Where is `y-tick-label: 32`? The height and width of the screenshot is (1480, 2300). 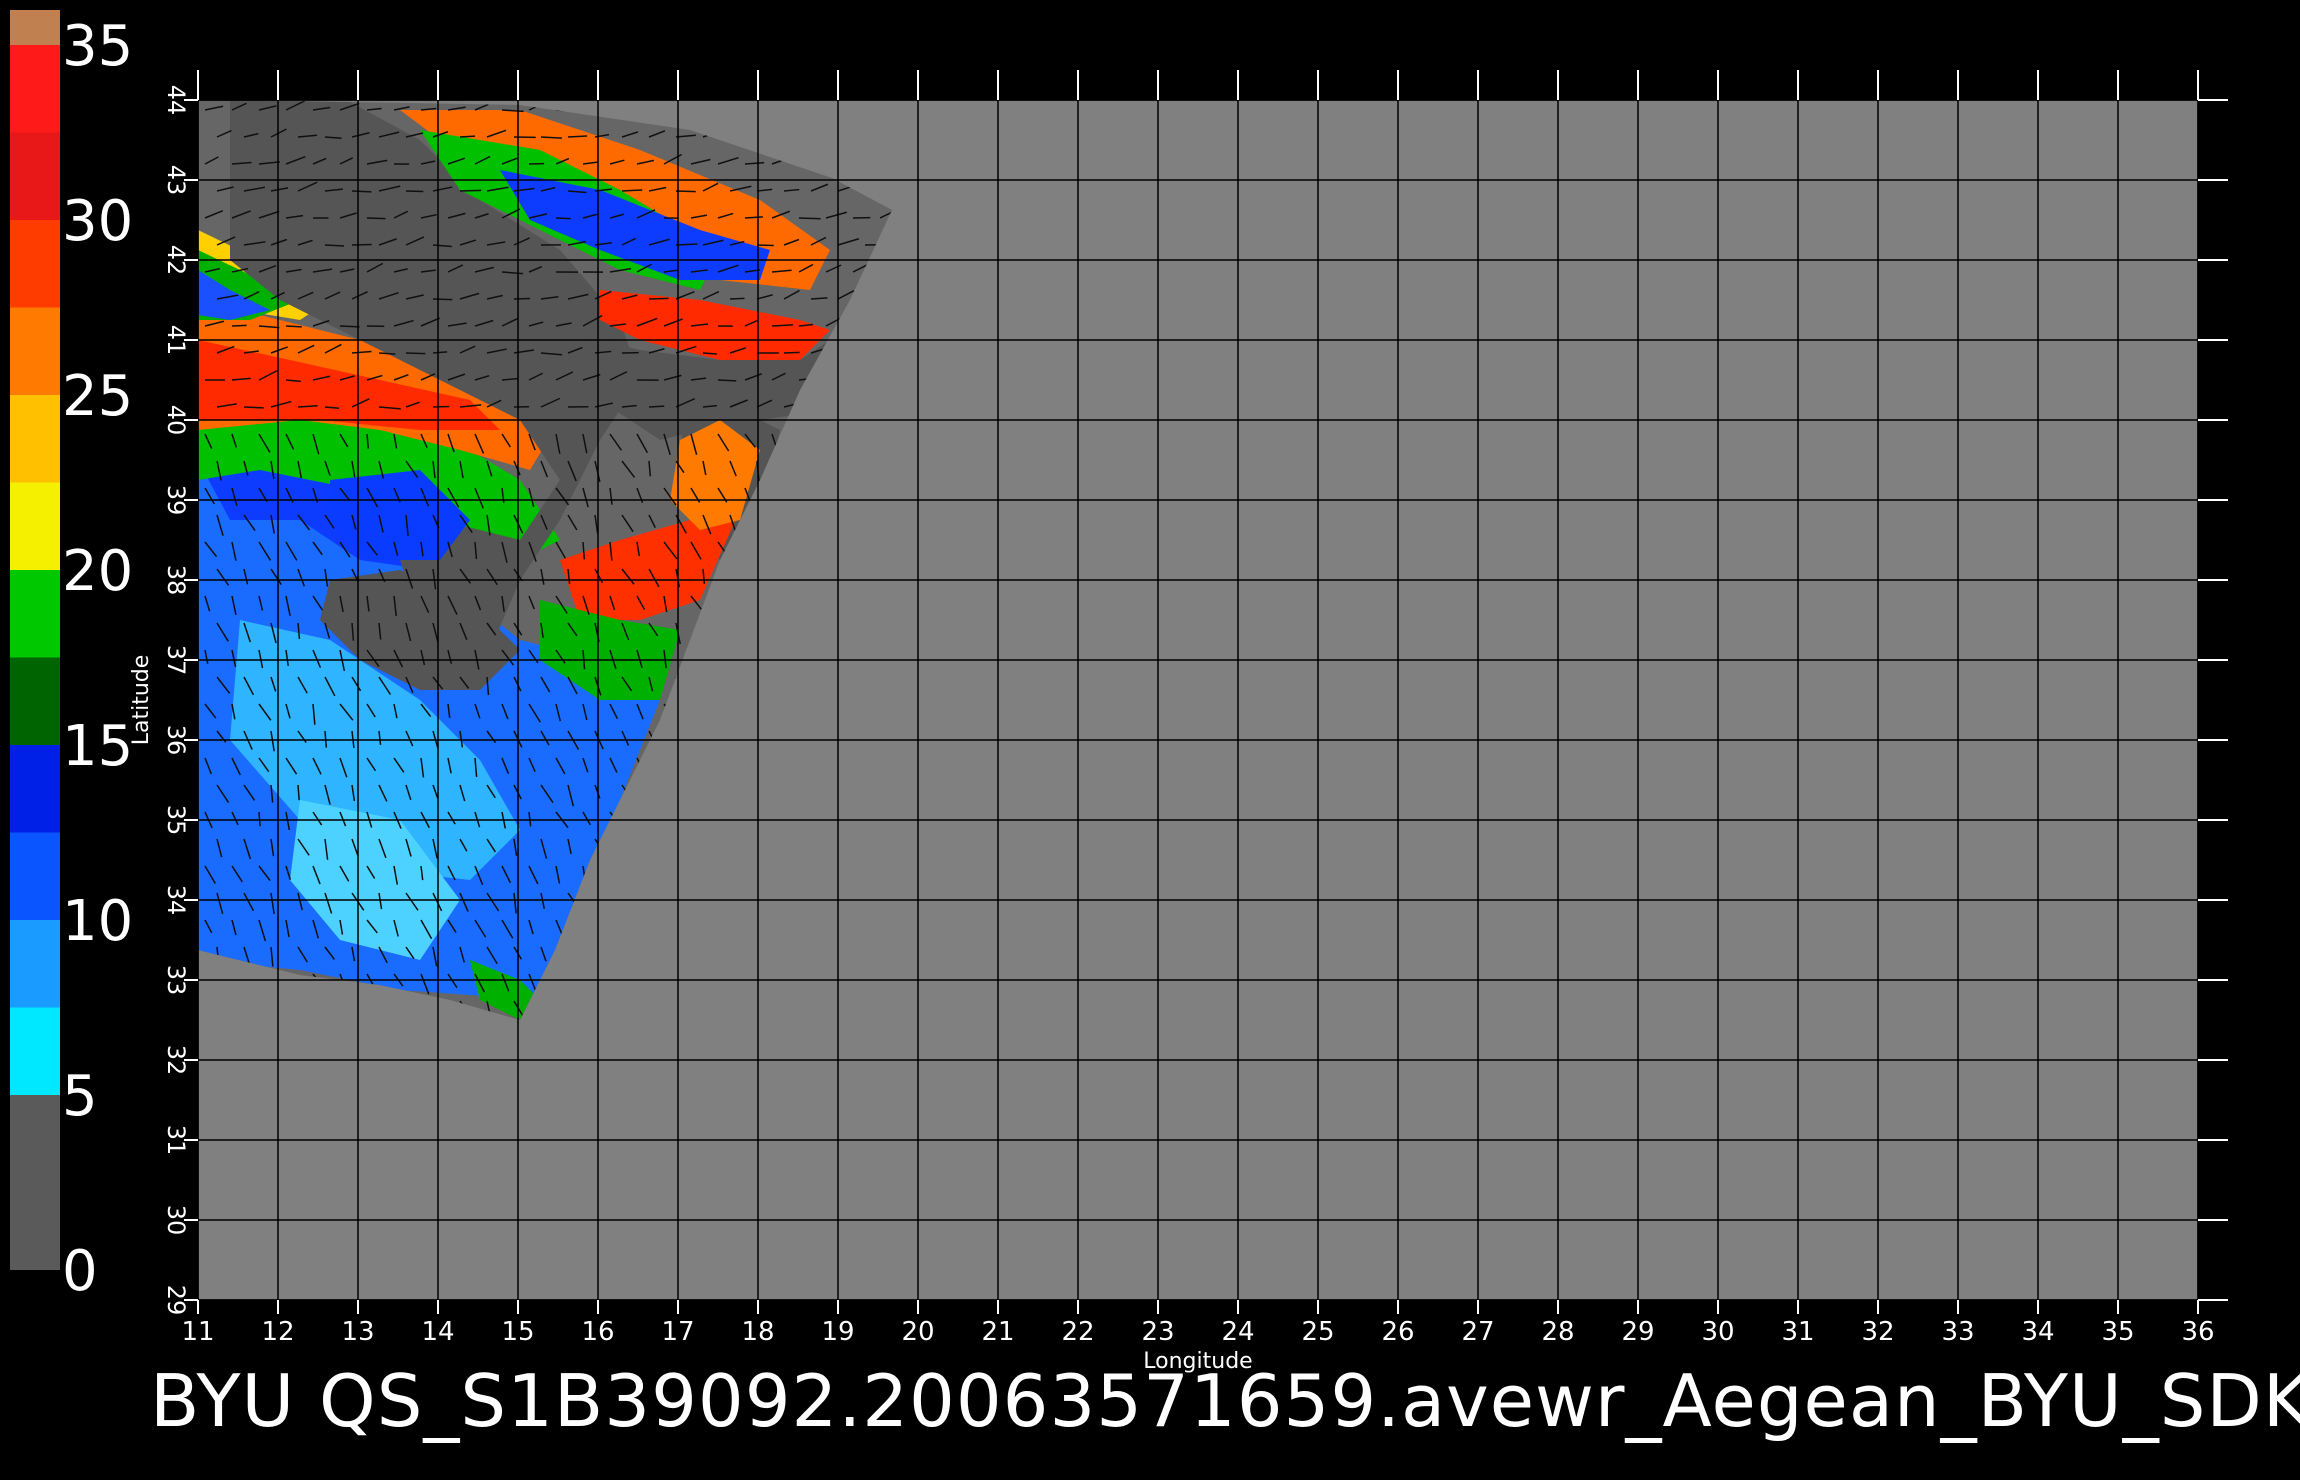
y-tick-label: 32 is located at coordinates (176, 1060).